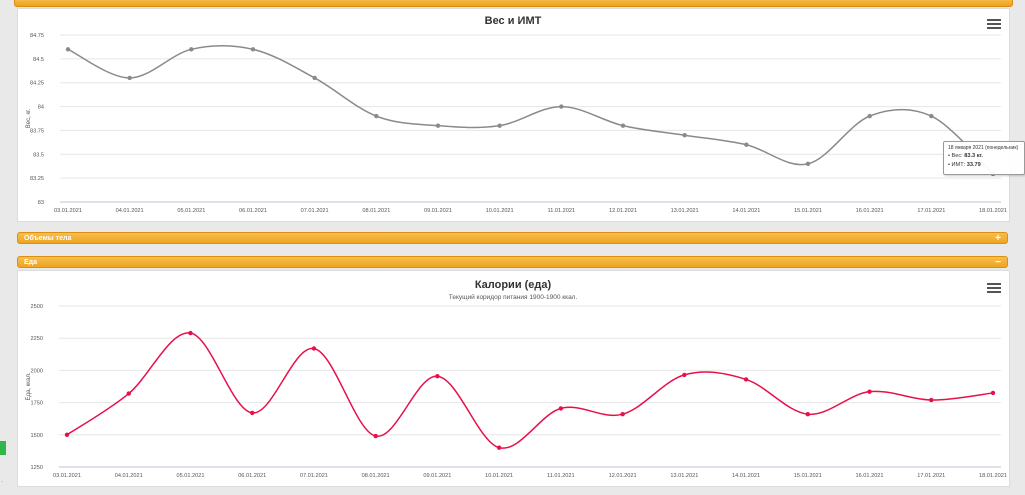 Image resolution: width=1025 pixels, height=495 pixels. What do you see at coordinates (513, 297) in the screenshot?
I see `chart-subtitle: Текущий коридор питания 1900-1900 ккал.` at bounding box center [513, 297].